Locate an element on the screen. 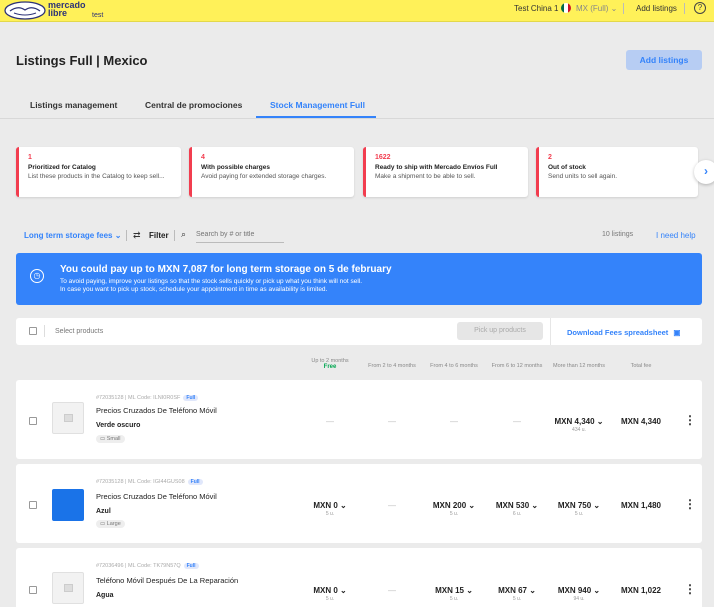 Image resolution: width=714 pixels, height=607 pixels. mercadolibre-logo-icon is located at coordinates (25, 10).